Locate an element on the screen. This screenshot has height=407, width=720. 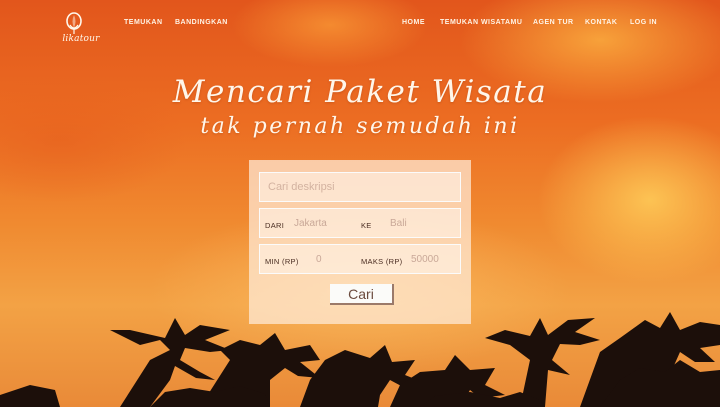
nav-home: HOME is located at coordinates (413, 22).